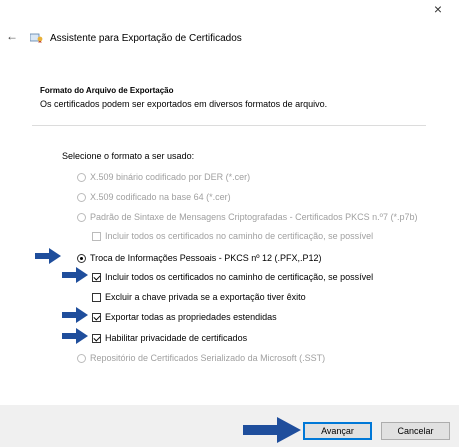  Describe the element at coordinates (415, 431) in the screenshot. I see `cancel-button: Cancelar` at that location.